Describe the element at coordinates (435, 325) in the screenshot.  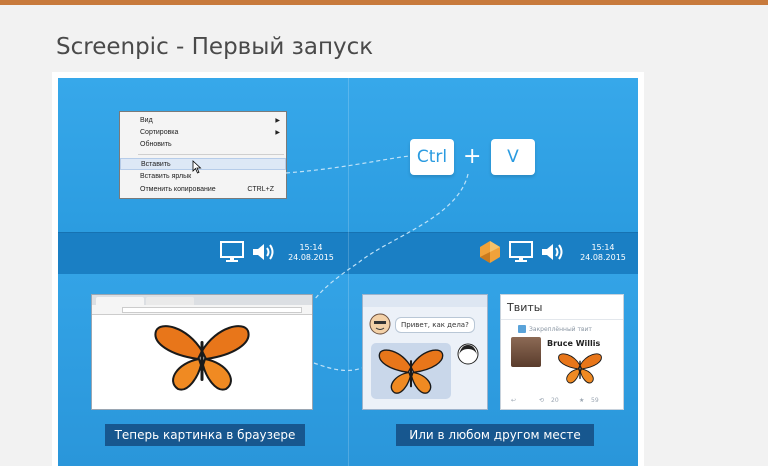
I see `chat-bubble-message: Привет, как дела?` at that location.